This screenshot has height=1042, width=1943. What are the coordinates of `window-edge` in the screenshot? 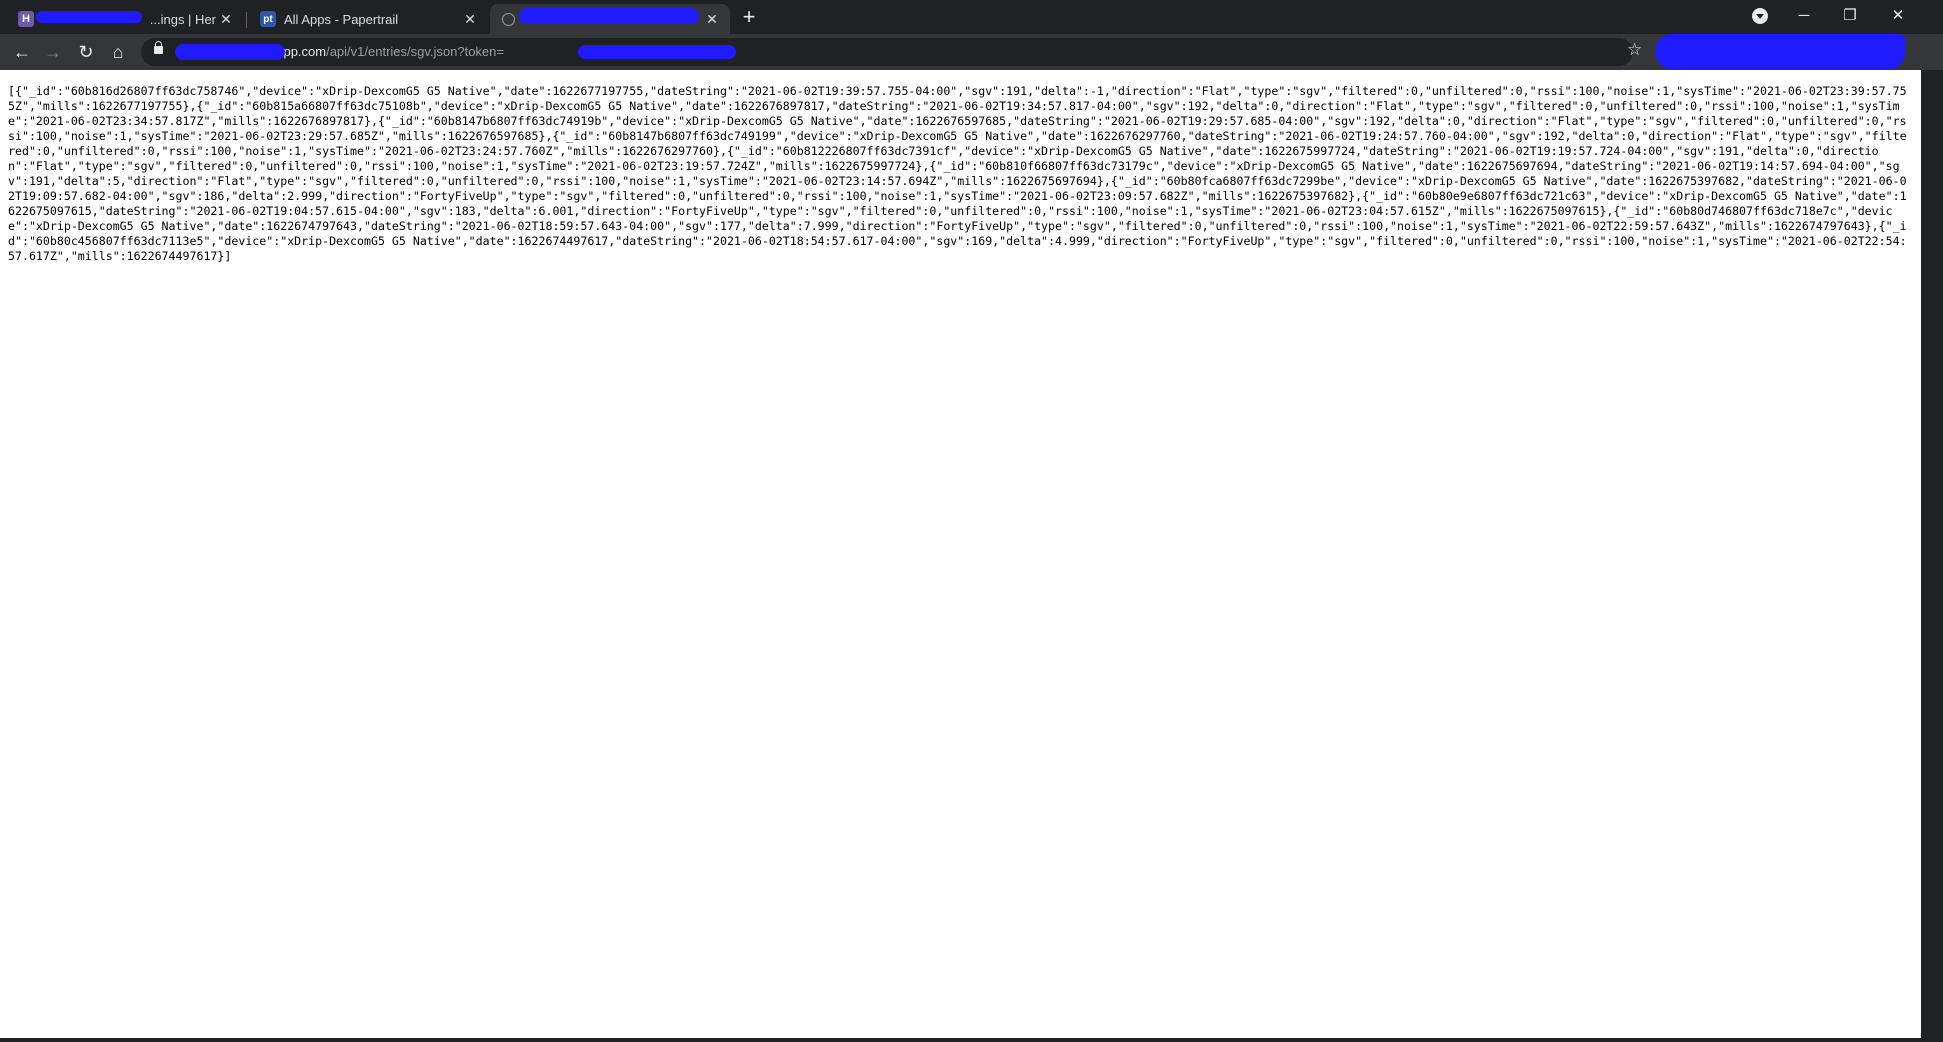 It's located at (1932, 556).